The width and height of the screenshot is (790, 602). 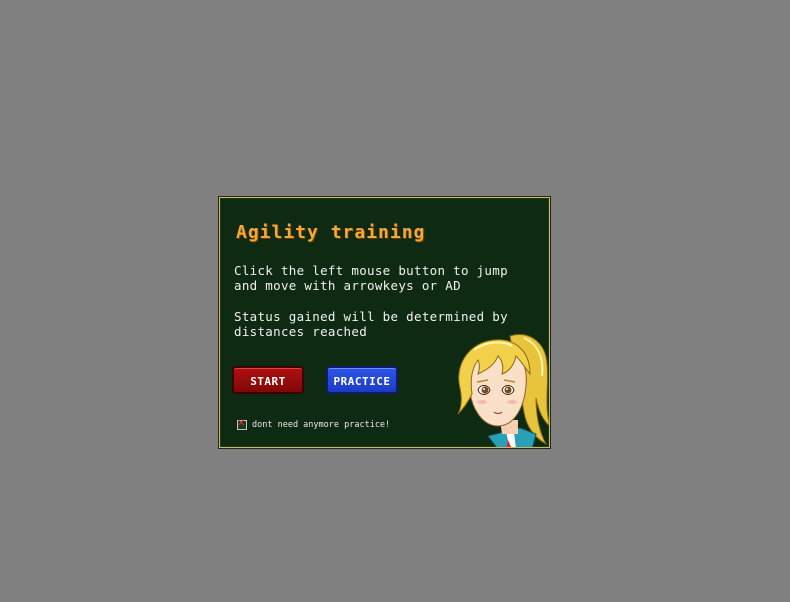 What do you see at coordinates (321, 425) in the screenshot?
I see `no-practice-label: dont need anymore practice!` at bounding box center [321, 425].